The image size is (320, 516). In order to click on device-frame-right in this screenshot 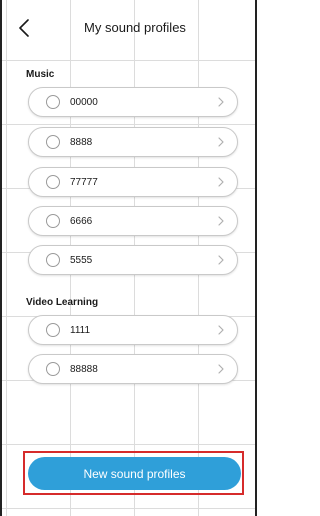, I will do `click(256, 258)`.